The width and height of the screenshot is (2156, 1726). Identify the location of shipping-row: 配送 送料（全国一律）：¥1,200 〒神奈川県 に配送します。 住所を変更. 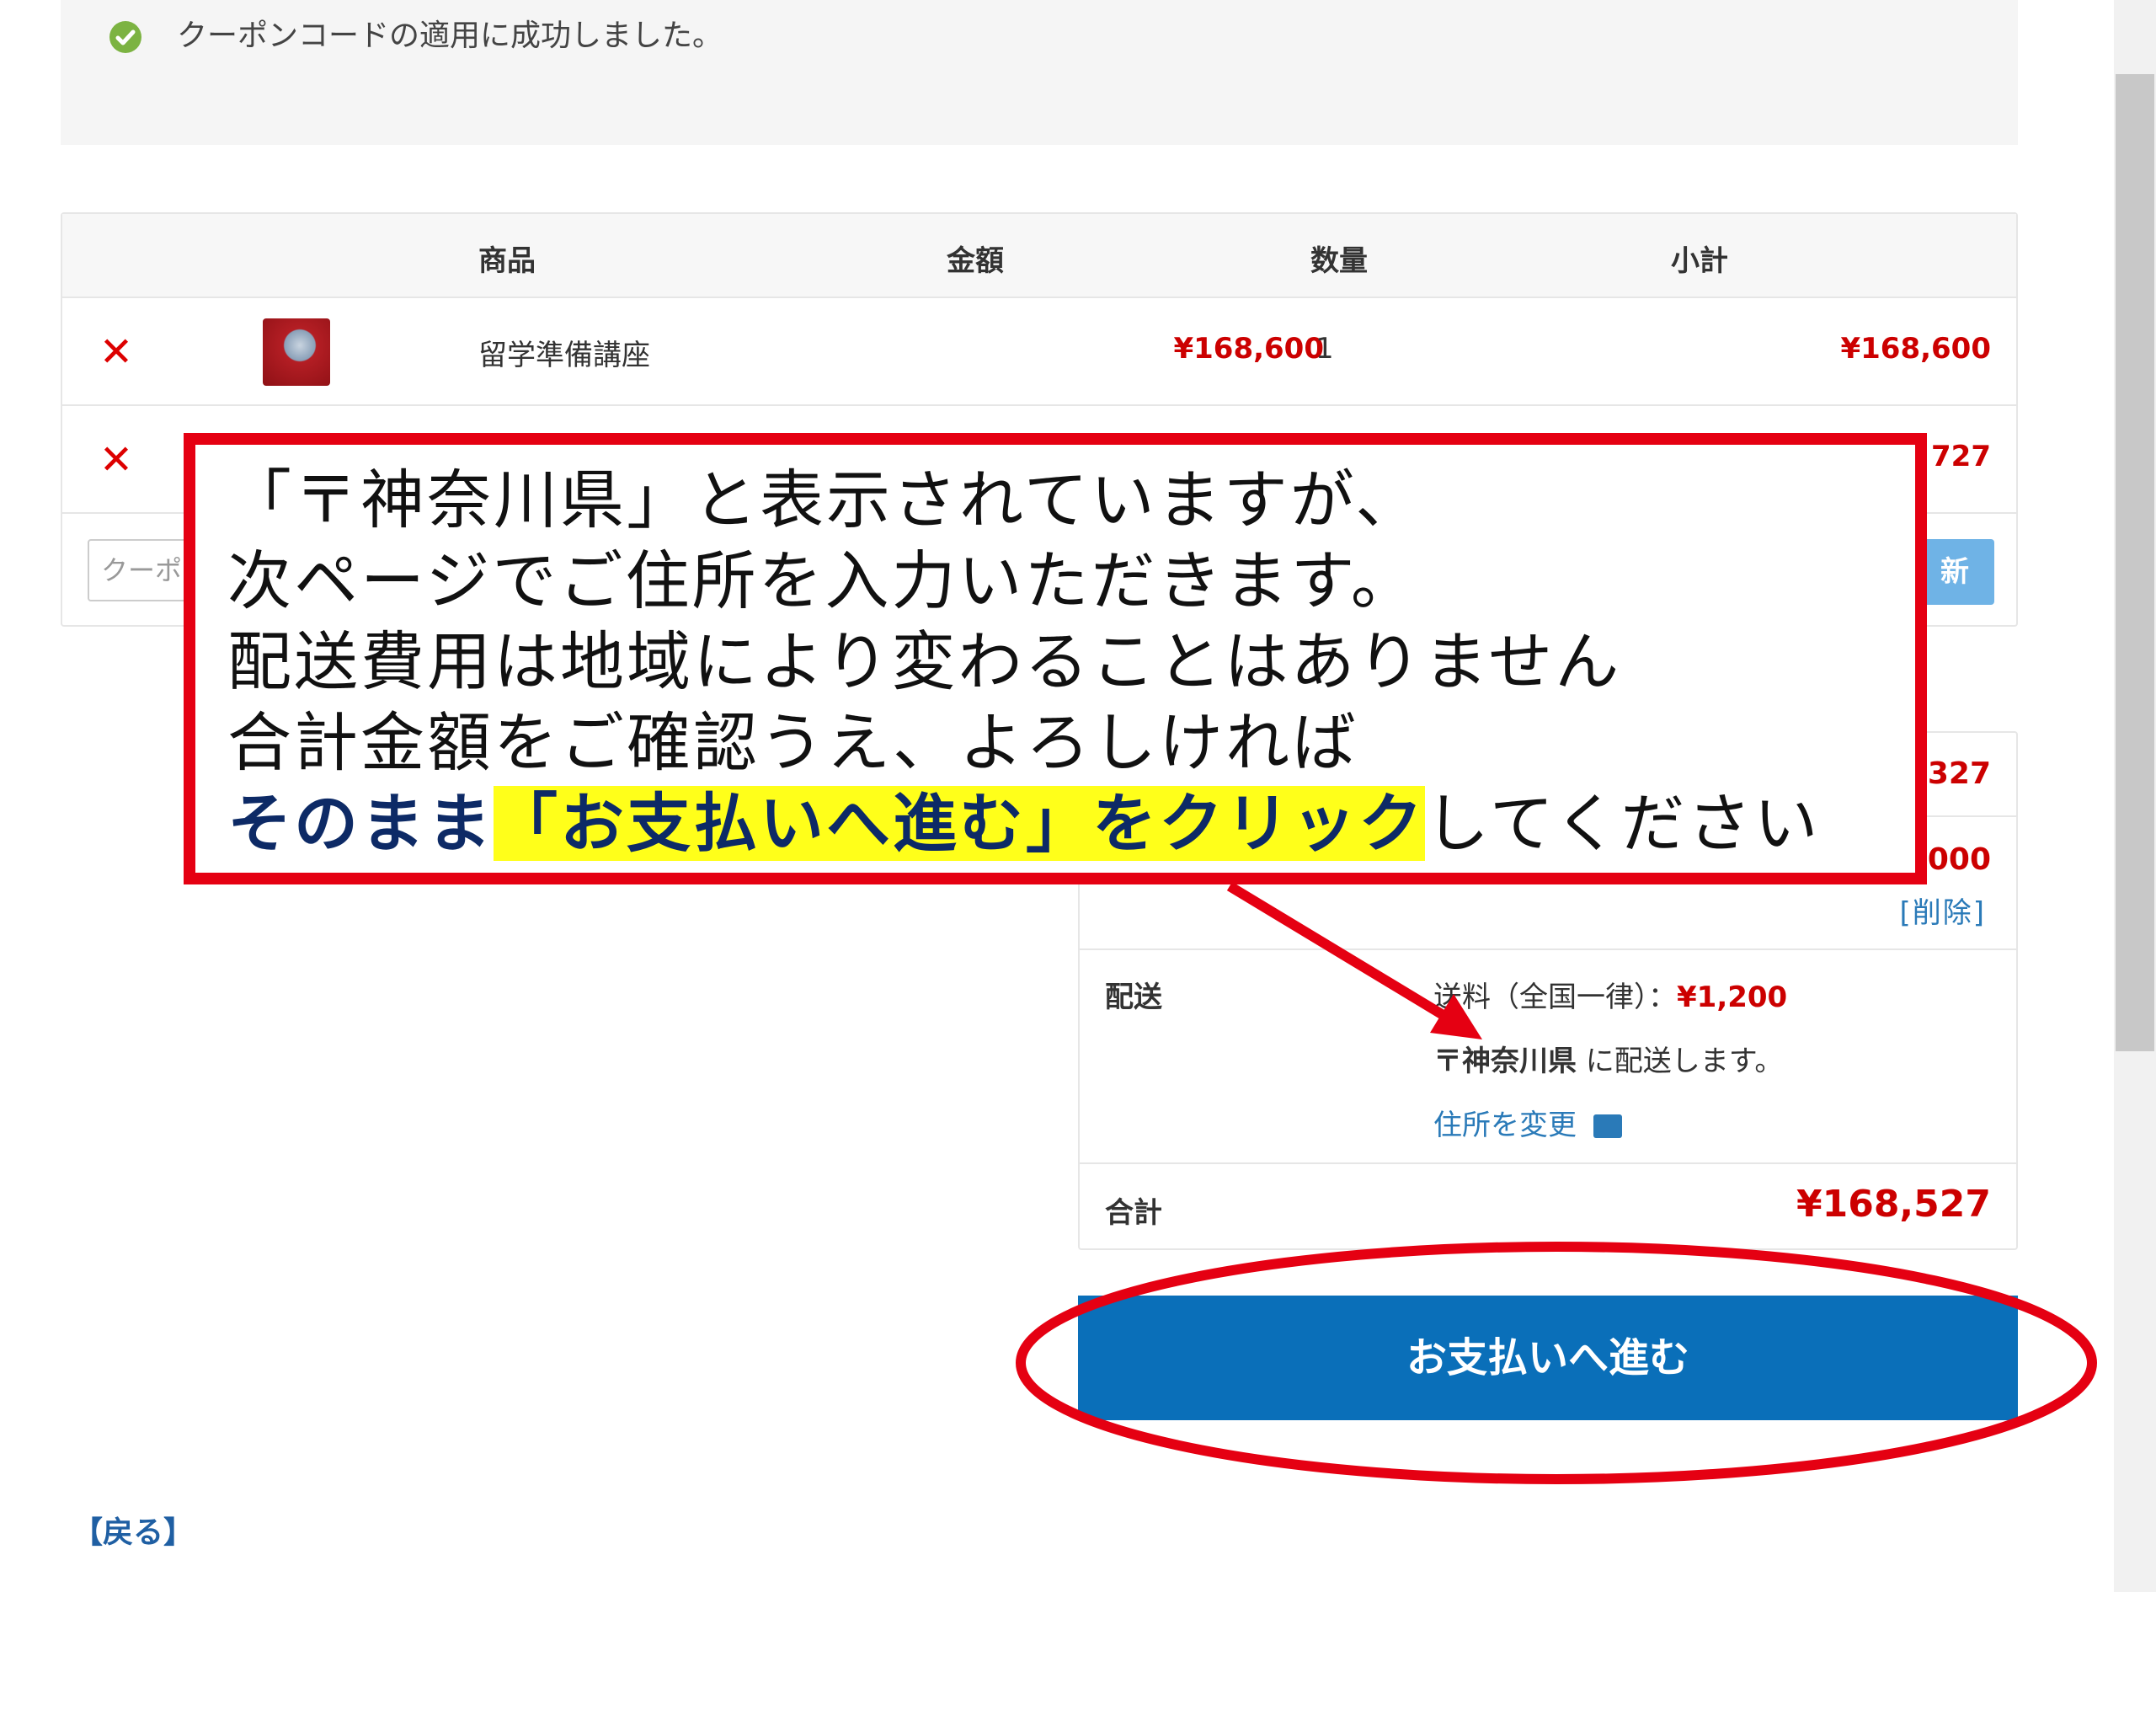
(1548, 1057).